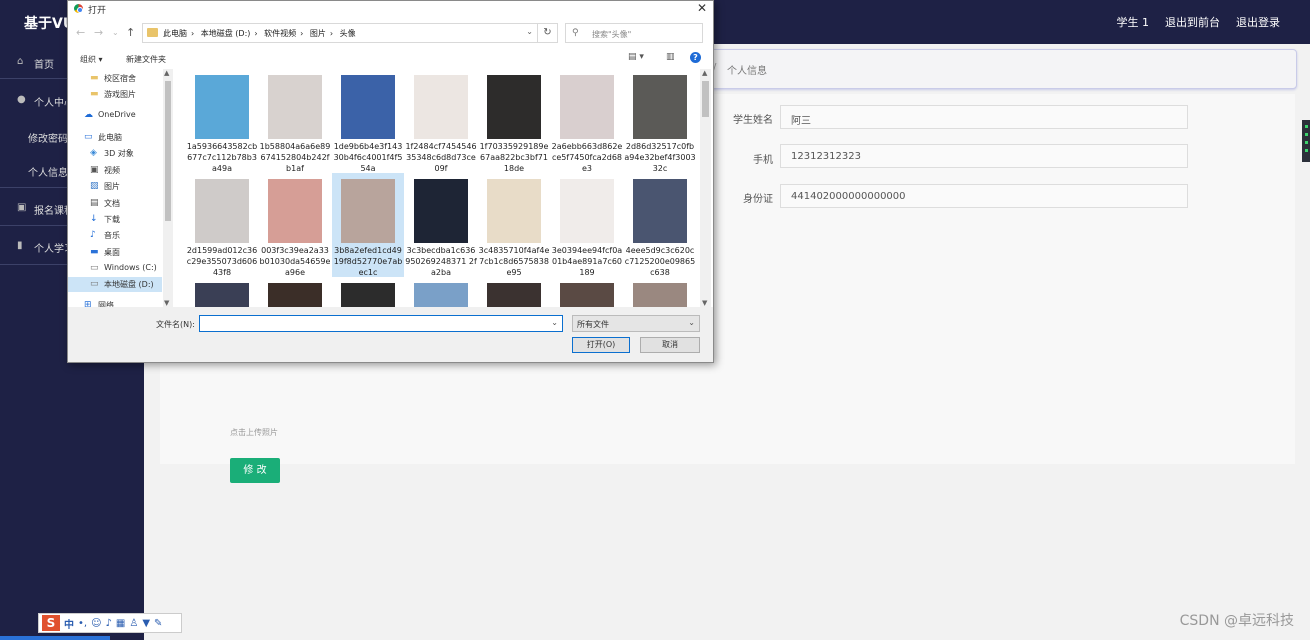 The image size is (1310, 640). I want to click on nav-item: ↓ 下载, so click(115, 219).